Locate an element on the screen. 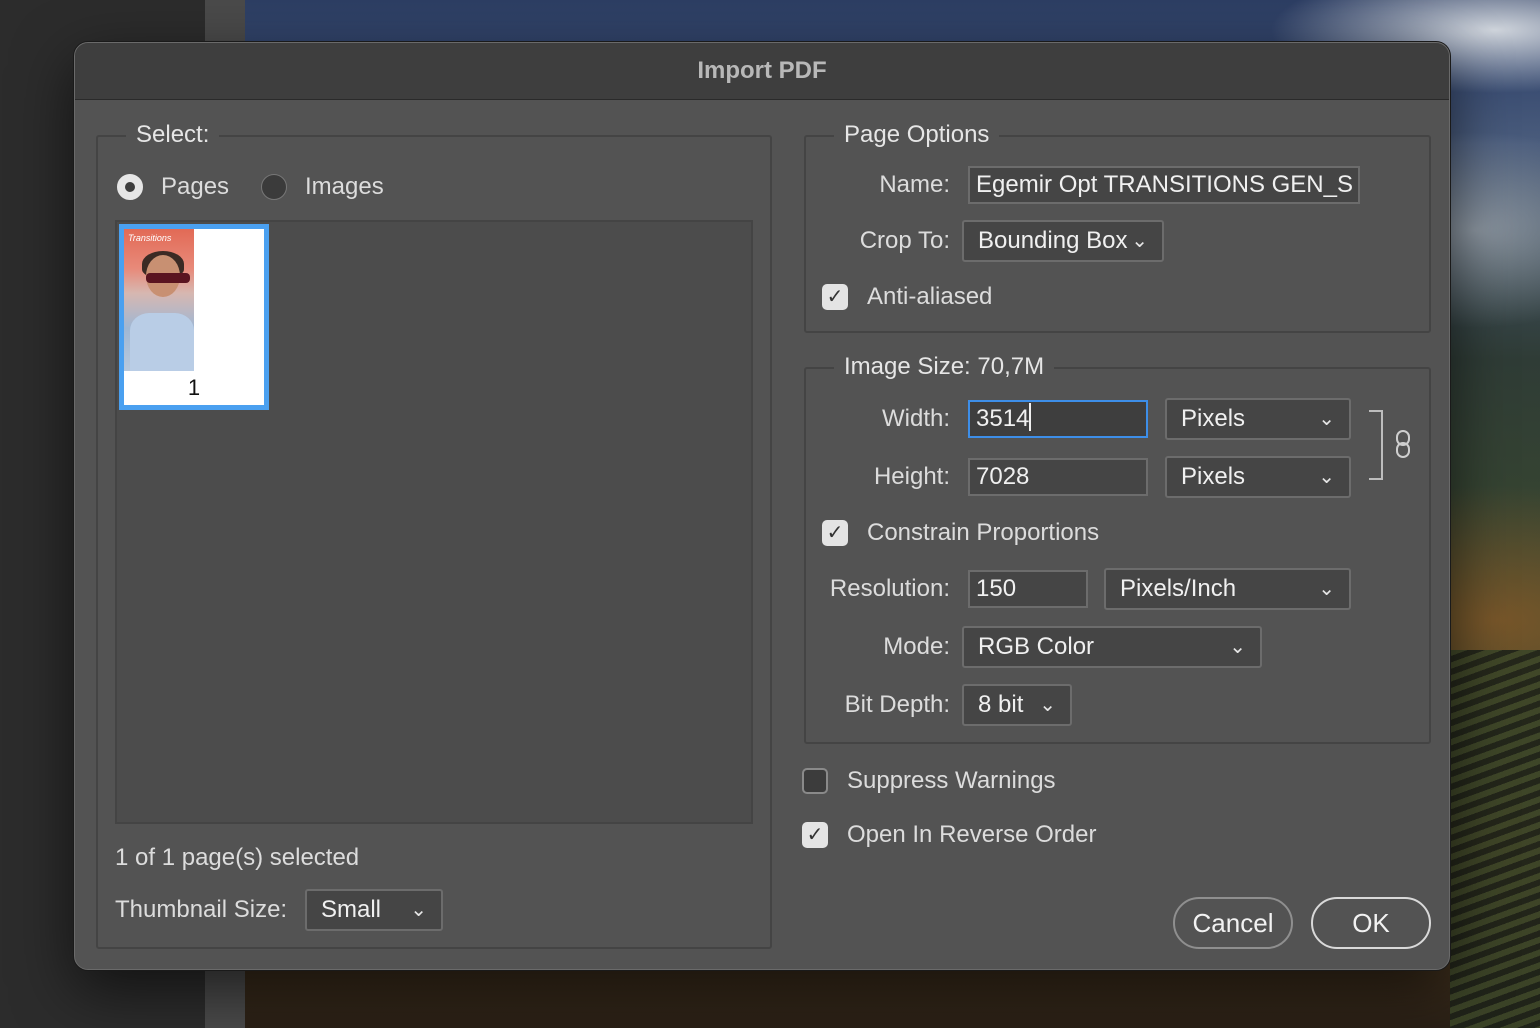 The width and height of the screenshot is (1540, 1028). height-unit-value: Pixels is located at coordinates (1213, 476).